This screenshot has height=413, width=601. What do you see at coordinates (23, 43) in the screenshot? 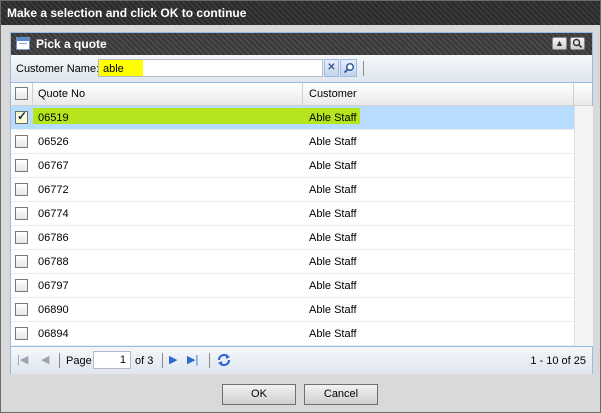
I see `table-icon` at bounding box center [23, 43].